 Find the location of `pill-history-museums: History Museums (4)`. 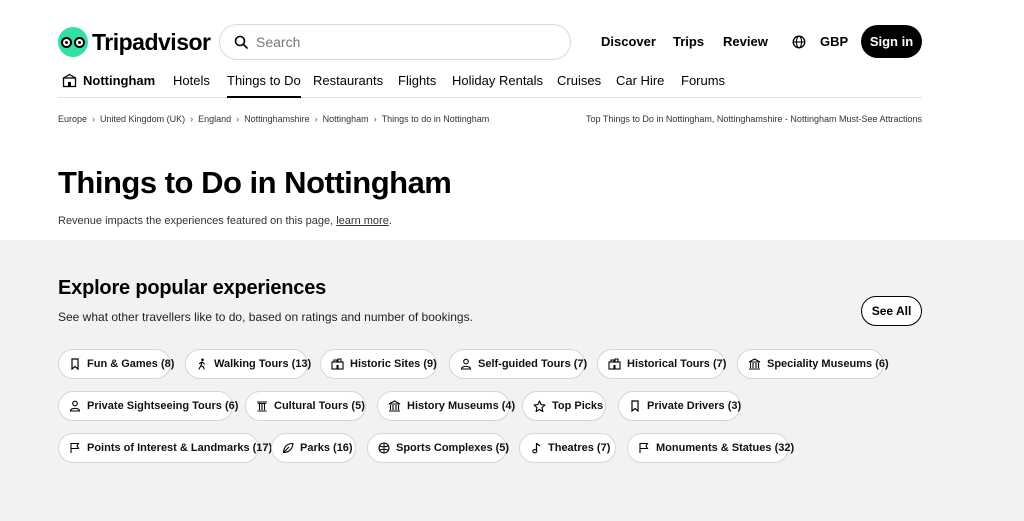

pill-history-museums: History Museums (4) is located at coordinates (446, 406).